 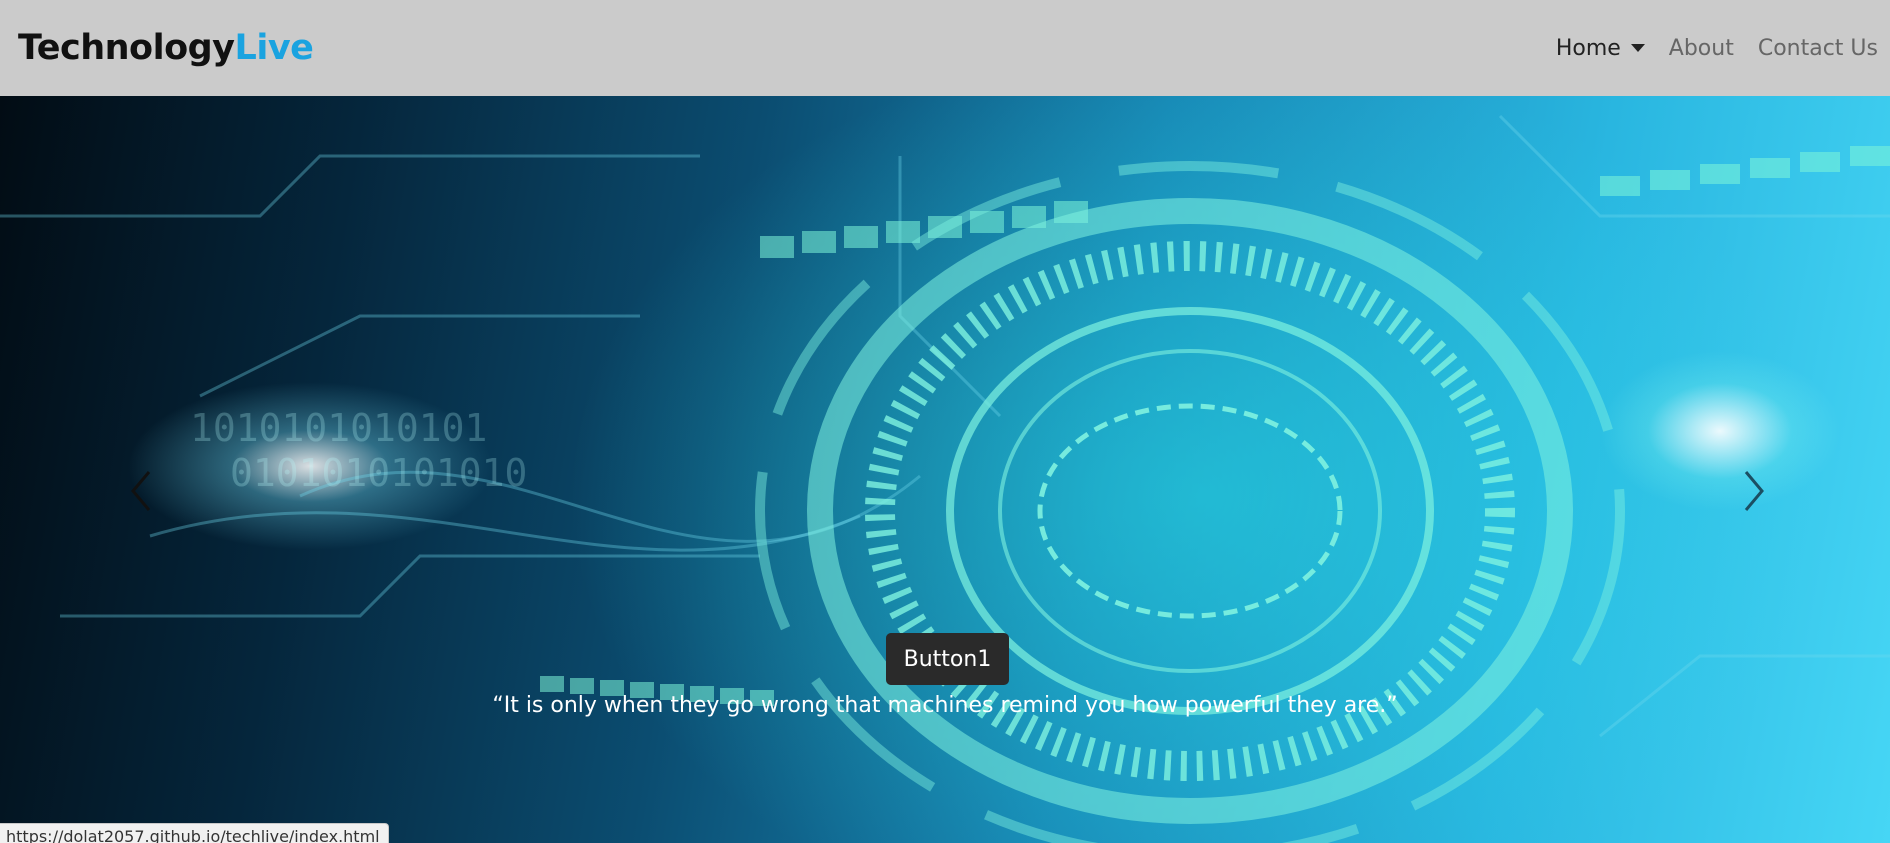 What do you see at coordinates (378, 473) in the screenshot?
I see `svg-text: 0101010101010` at bounding box center [378, 473].